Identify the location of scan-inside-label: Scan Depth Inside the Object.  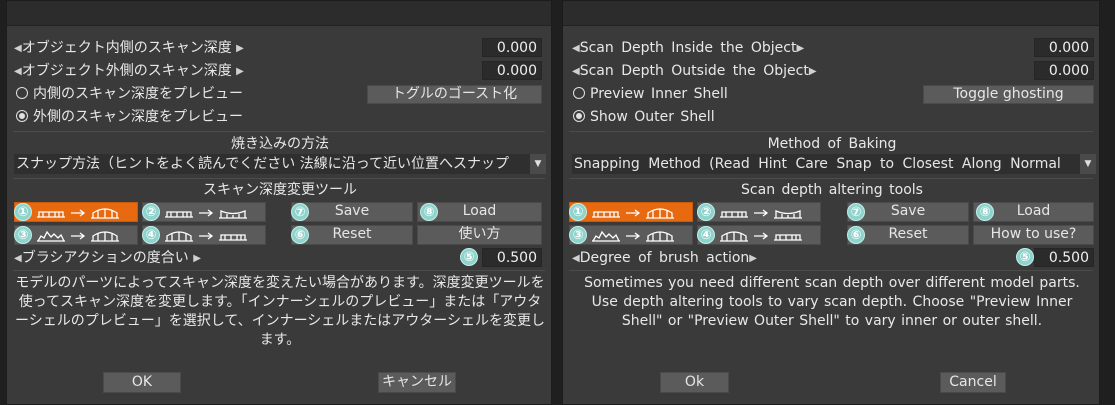
(688, 48).